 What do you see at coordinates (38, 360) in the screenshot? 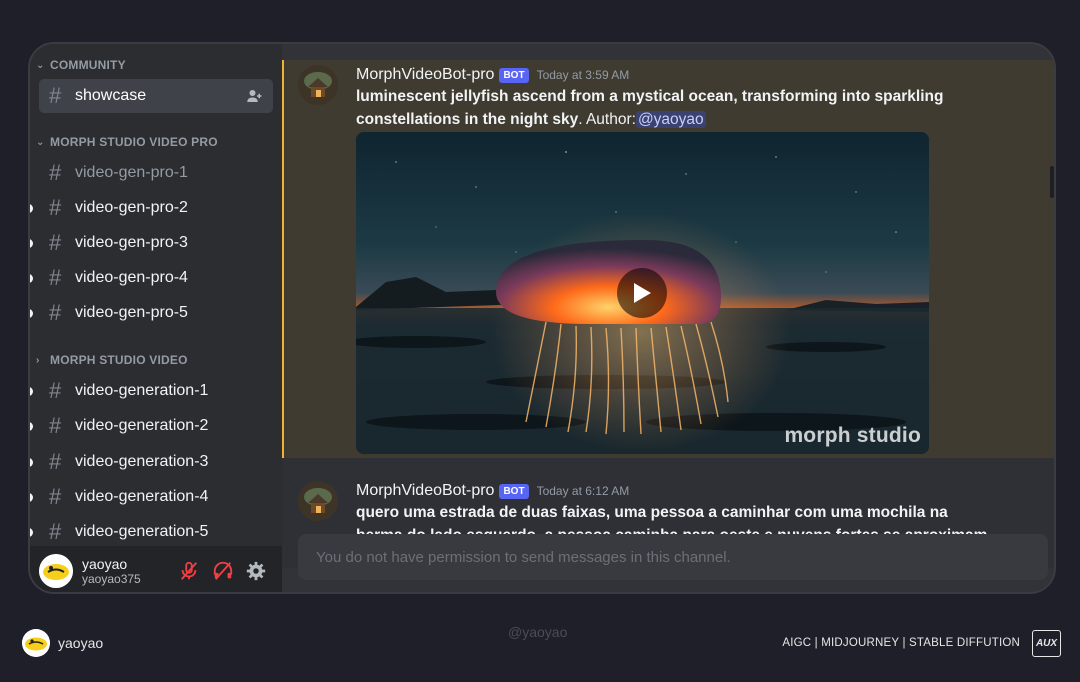
I see `chevron-right-icon: ›` at bounding box center [38, 360].